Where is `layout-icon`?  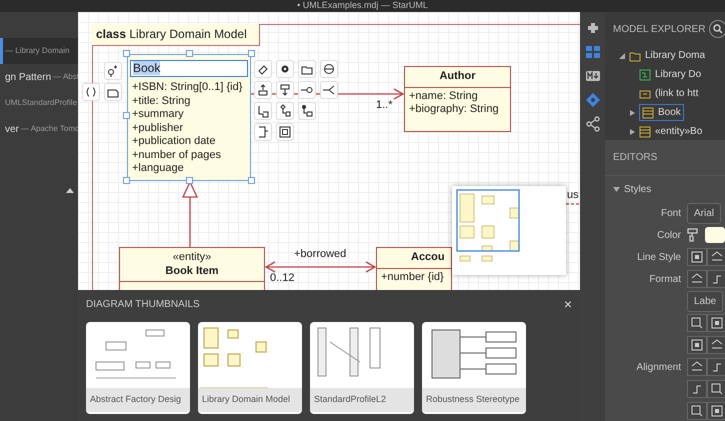
layout-icon is located at coordinates (592, 52).